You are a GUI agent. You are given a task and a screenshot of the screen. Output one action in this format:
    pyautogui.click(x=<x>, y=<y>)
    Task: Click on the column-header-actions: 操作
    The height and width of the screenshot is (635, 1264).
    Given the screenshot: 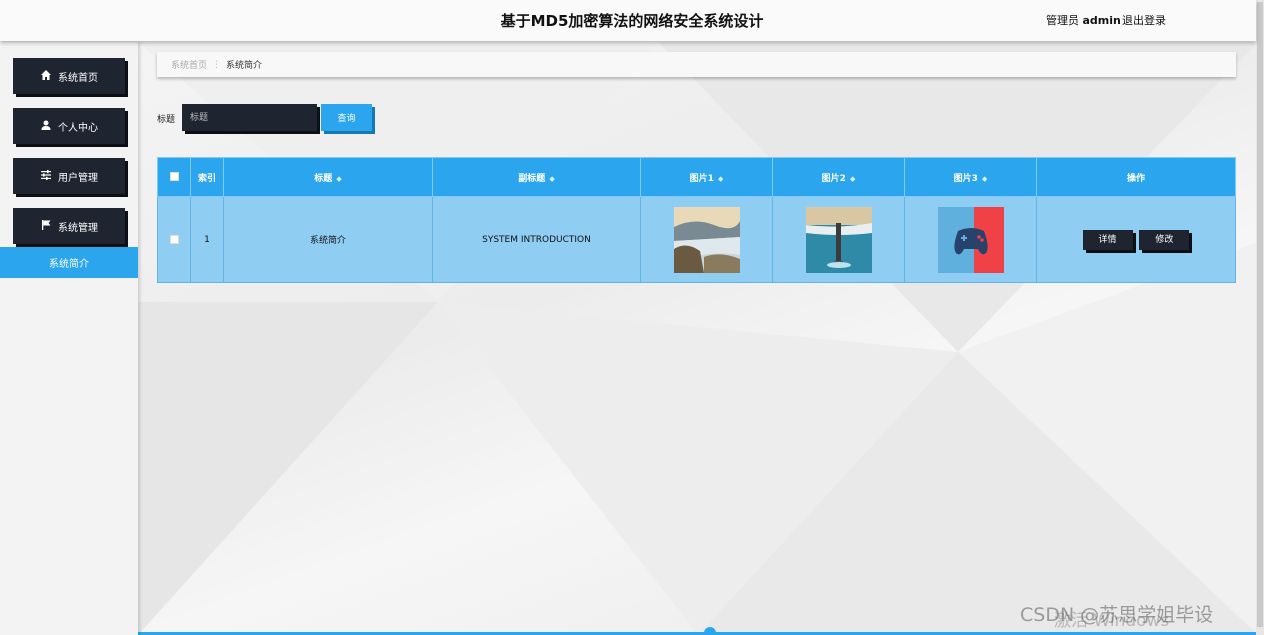 What is the action you would take?
    pyautogui.click(x=1136, y=177)
    